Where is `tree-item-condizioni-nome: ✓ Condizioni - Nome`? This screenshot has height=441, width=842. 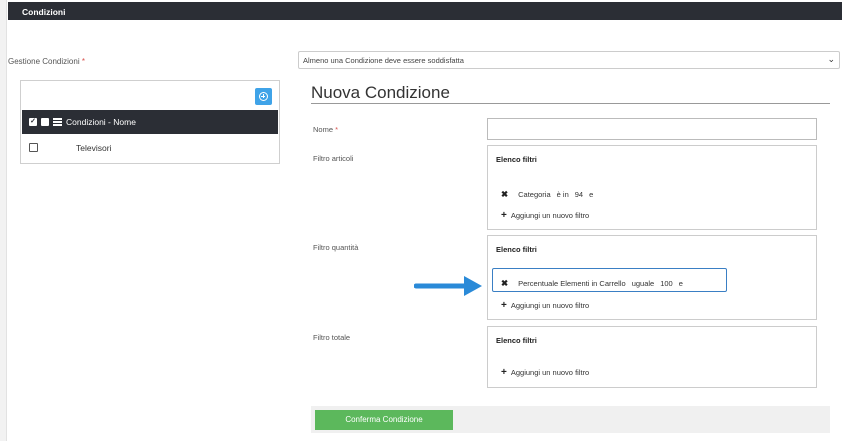 tree-item-condizioni-nome: ✓ Condizioni - Nome is located at coordinates (150, 122).